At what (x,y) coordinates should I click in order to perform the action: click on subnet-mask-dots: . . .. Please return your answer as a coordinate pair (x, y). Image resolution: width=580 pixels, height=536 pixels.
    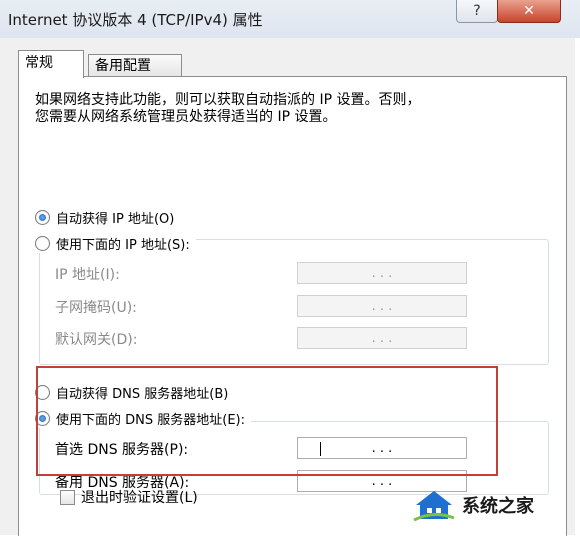
    Looking at the image, I should click on (382, 306).